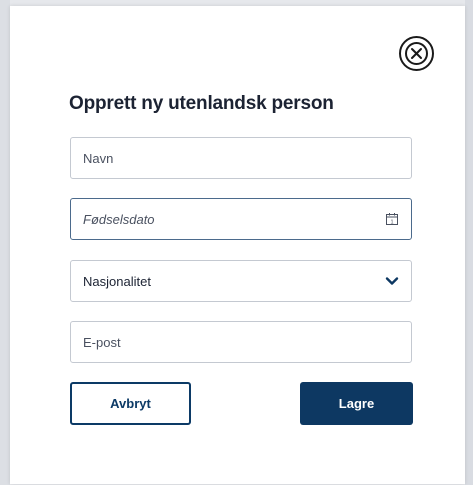 This screenshot has height=485, width=473. I want to click on calendar-icon: 1, so click(392, 219).